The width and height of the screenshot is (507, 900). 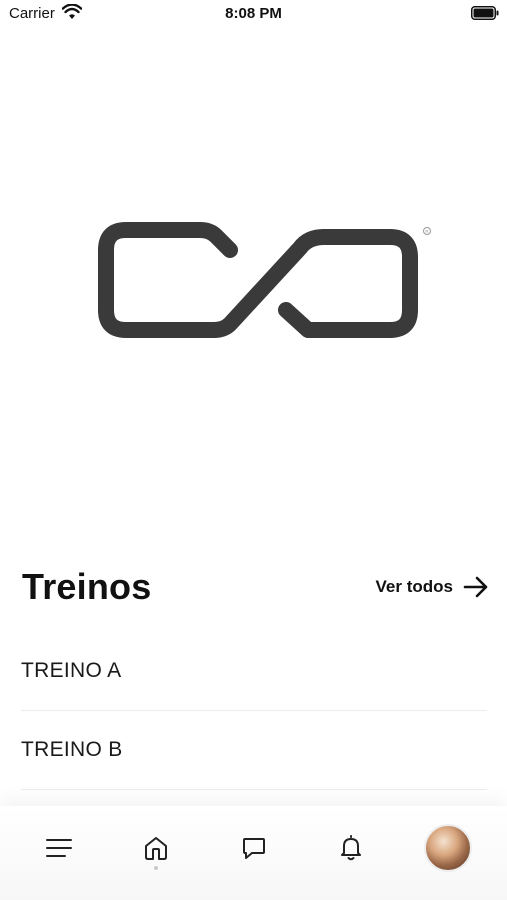 What do you see at coordinates (254, 750) in the screenshot?
I see `list-item: TREINO B` at bounding box center [254, 750].